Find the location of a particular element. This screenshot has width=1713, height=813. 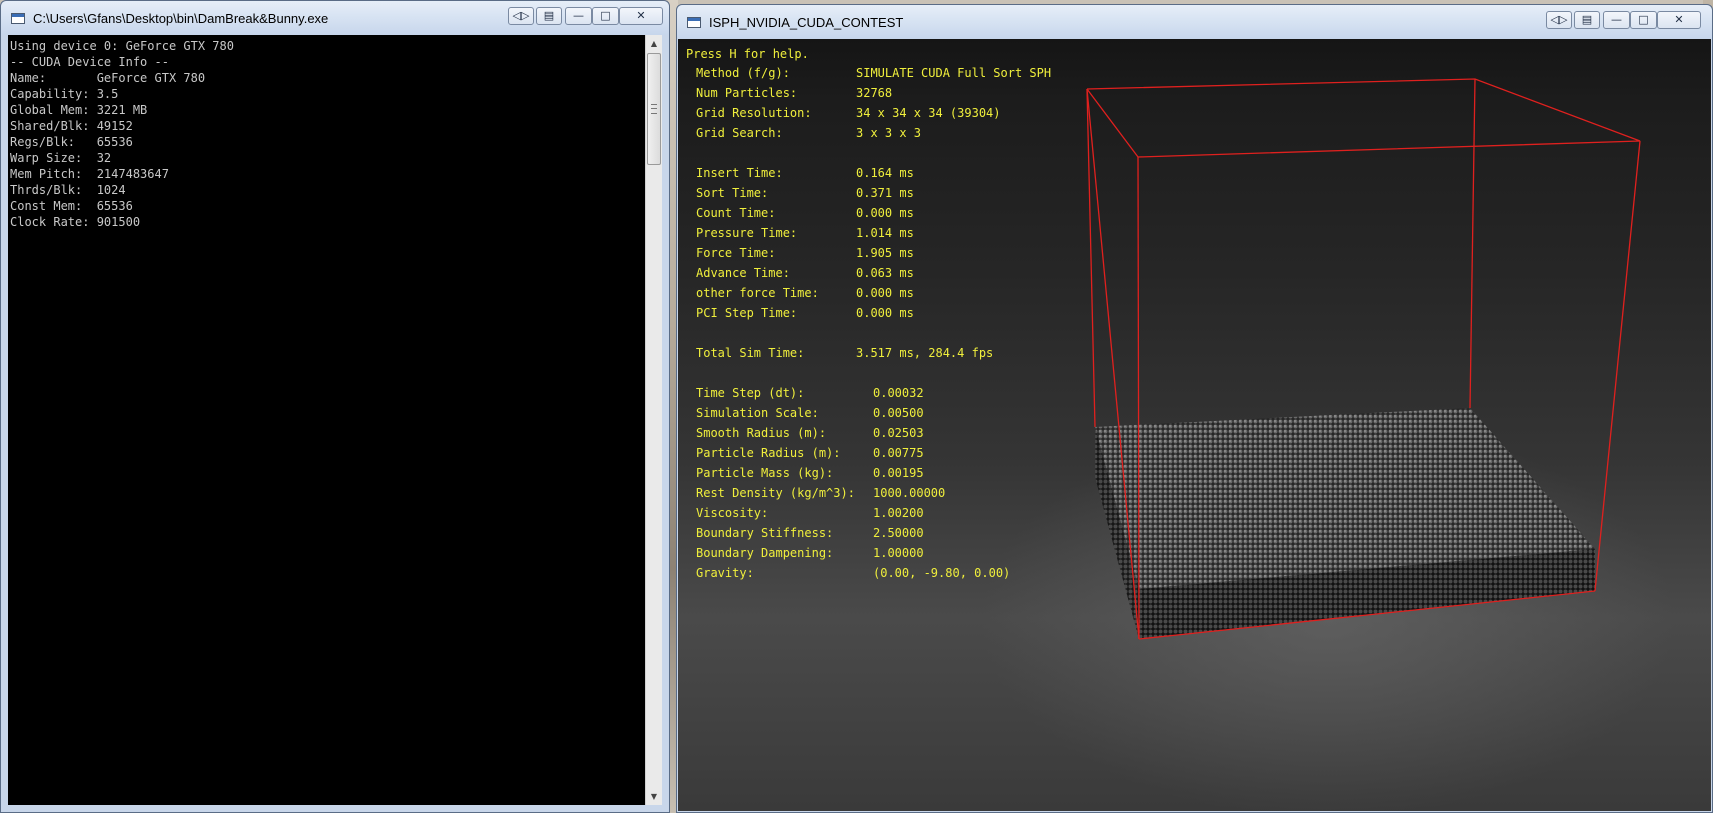

stat-value: 3.517 ms, 284.4 fps is located at coordinates (925, 353).